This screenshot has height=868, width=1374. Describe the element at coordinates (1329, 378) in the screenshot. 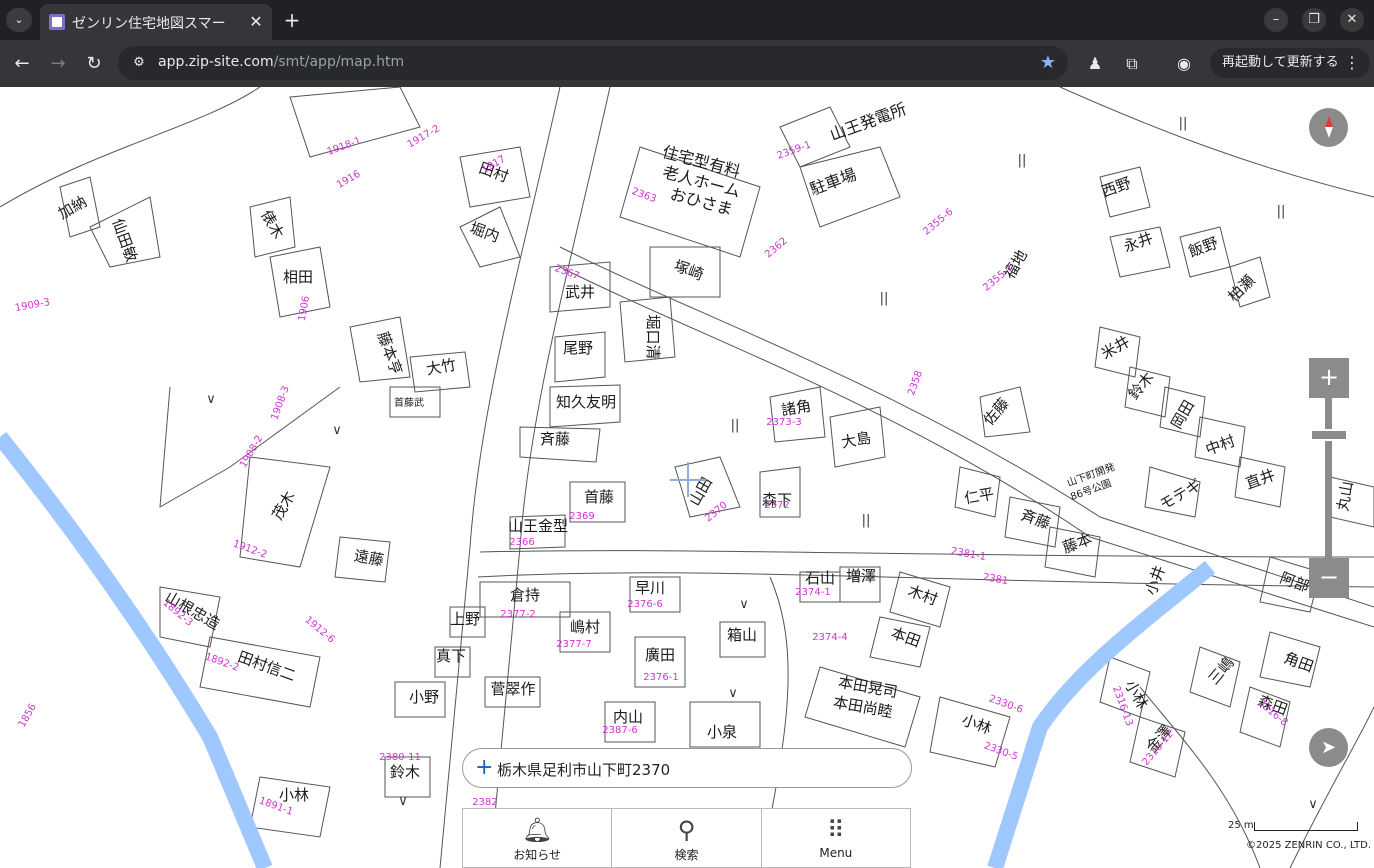

I see `zoom-in-button: +` at that location.